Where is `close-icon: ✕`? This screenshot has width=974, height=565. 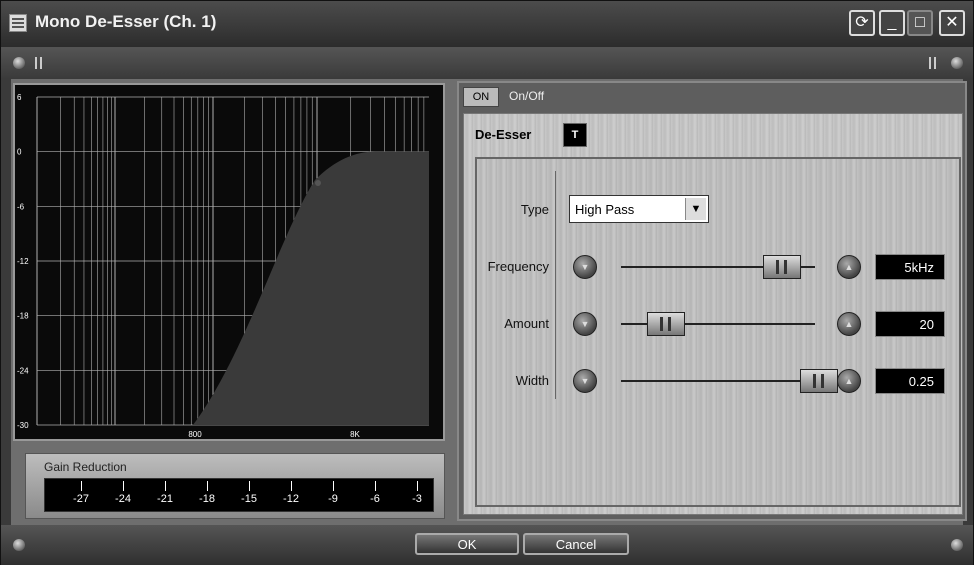 close-icon: ✕ is located at coordinates (952, 23).